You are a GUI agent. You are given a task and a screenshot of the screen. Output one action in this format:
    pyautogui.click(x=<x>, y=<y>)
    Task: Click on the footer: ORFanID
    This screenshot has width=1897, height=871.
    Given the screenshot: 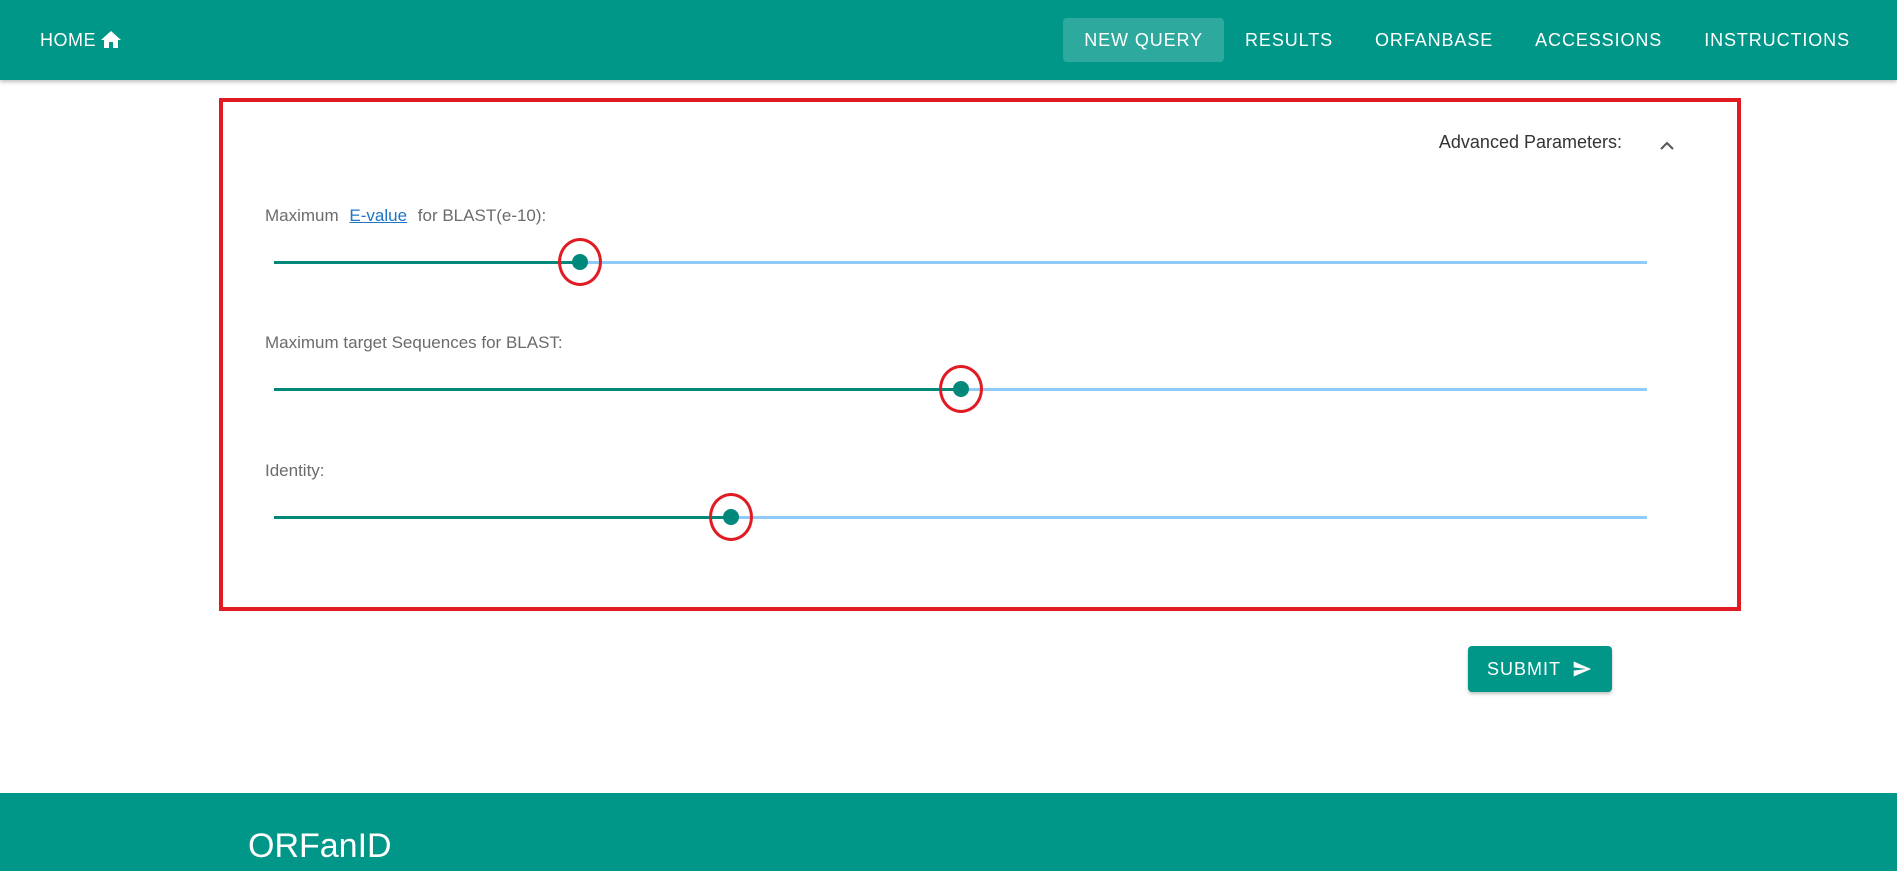 What is the action you would take?
    pyautogui.click(x=948, y=832)
    